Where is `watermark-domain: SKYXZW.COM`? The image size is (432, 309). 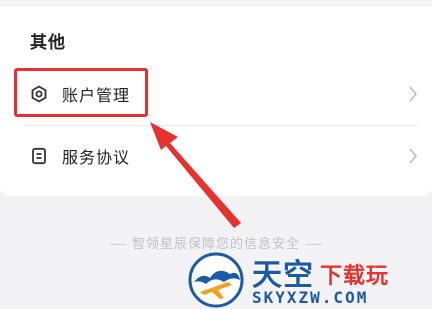 watermark-domain: SKYXZW.COM is located at coordinates (310, 297).